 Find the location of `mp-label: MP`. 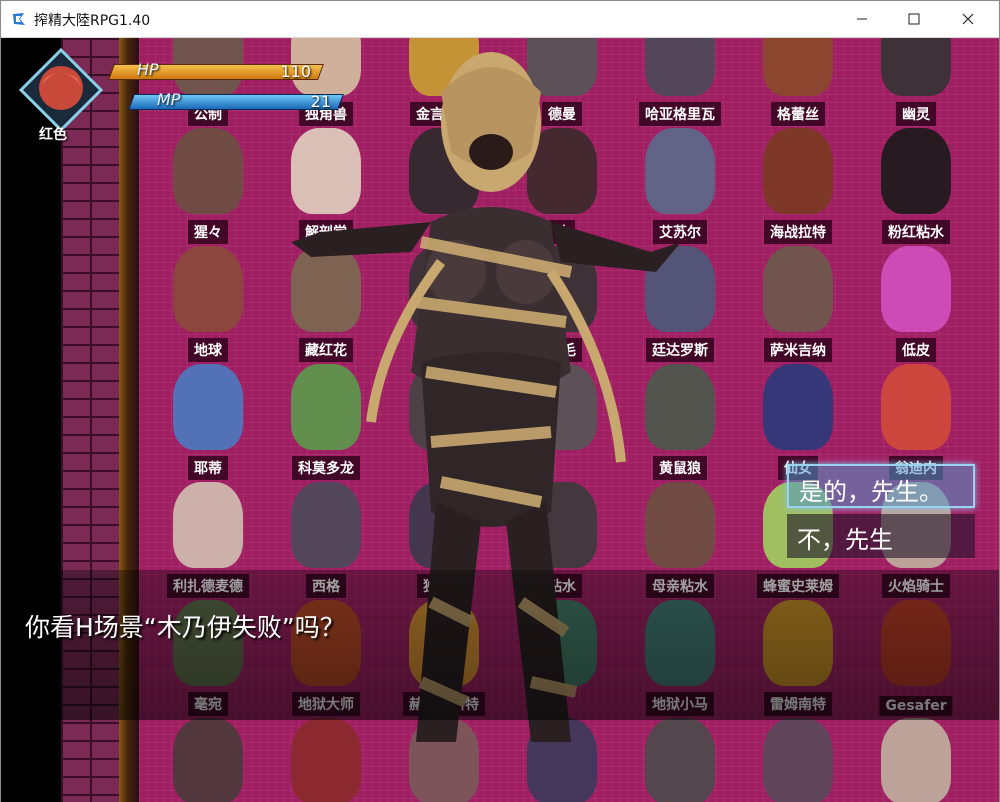

mp-label: MP is located at coordinates (169, 99).